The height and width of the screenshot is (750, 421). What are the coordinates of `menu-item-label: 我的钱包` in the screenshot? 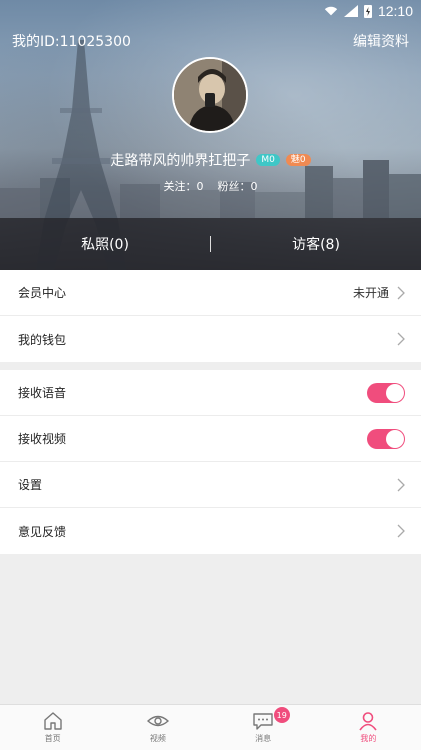 It's located at (42, 339).